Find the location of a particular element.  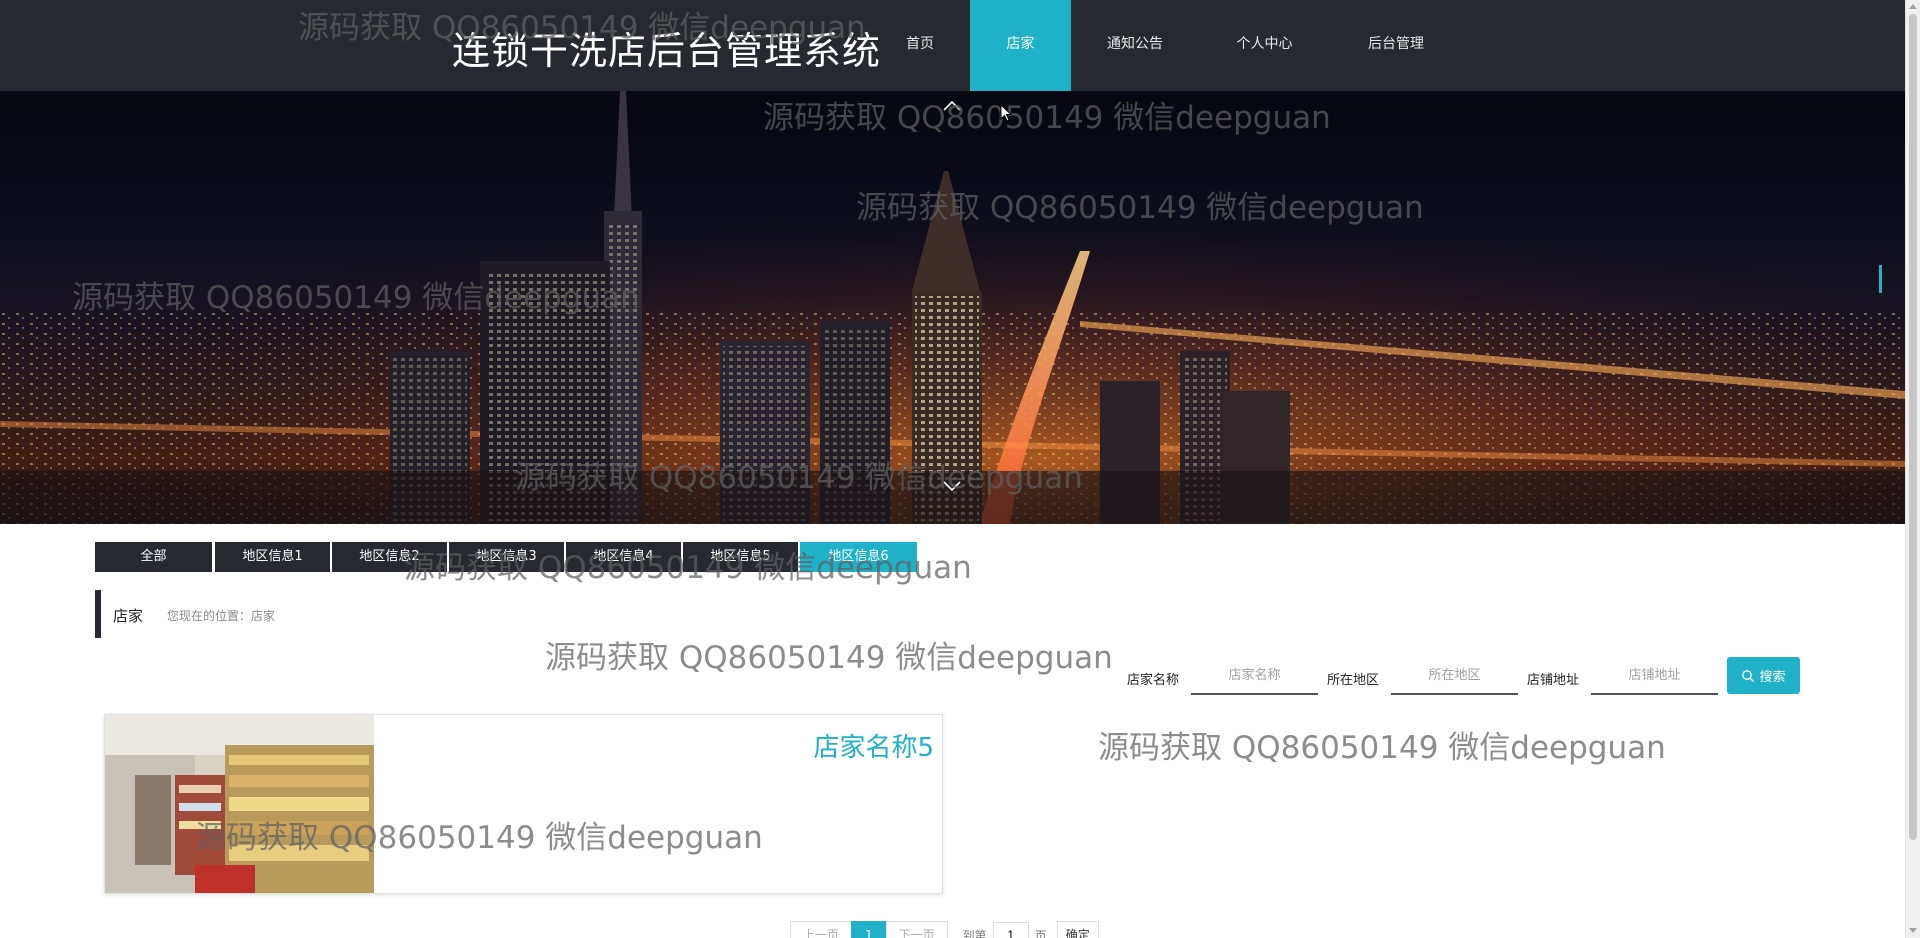

shop-name-label: 店家名称 is located at coordinates (1153, 680).